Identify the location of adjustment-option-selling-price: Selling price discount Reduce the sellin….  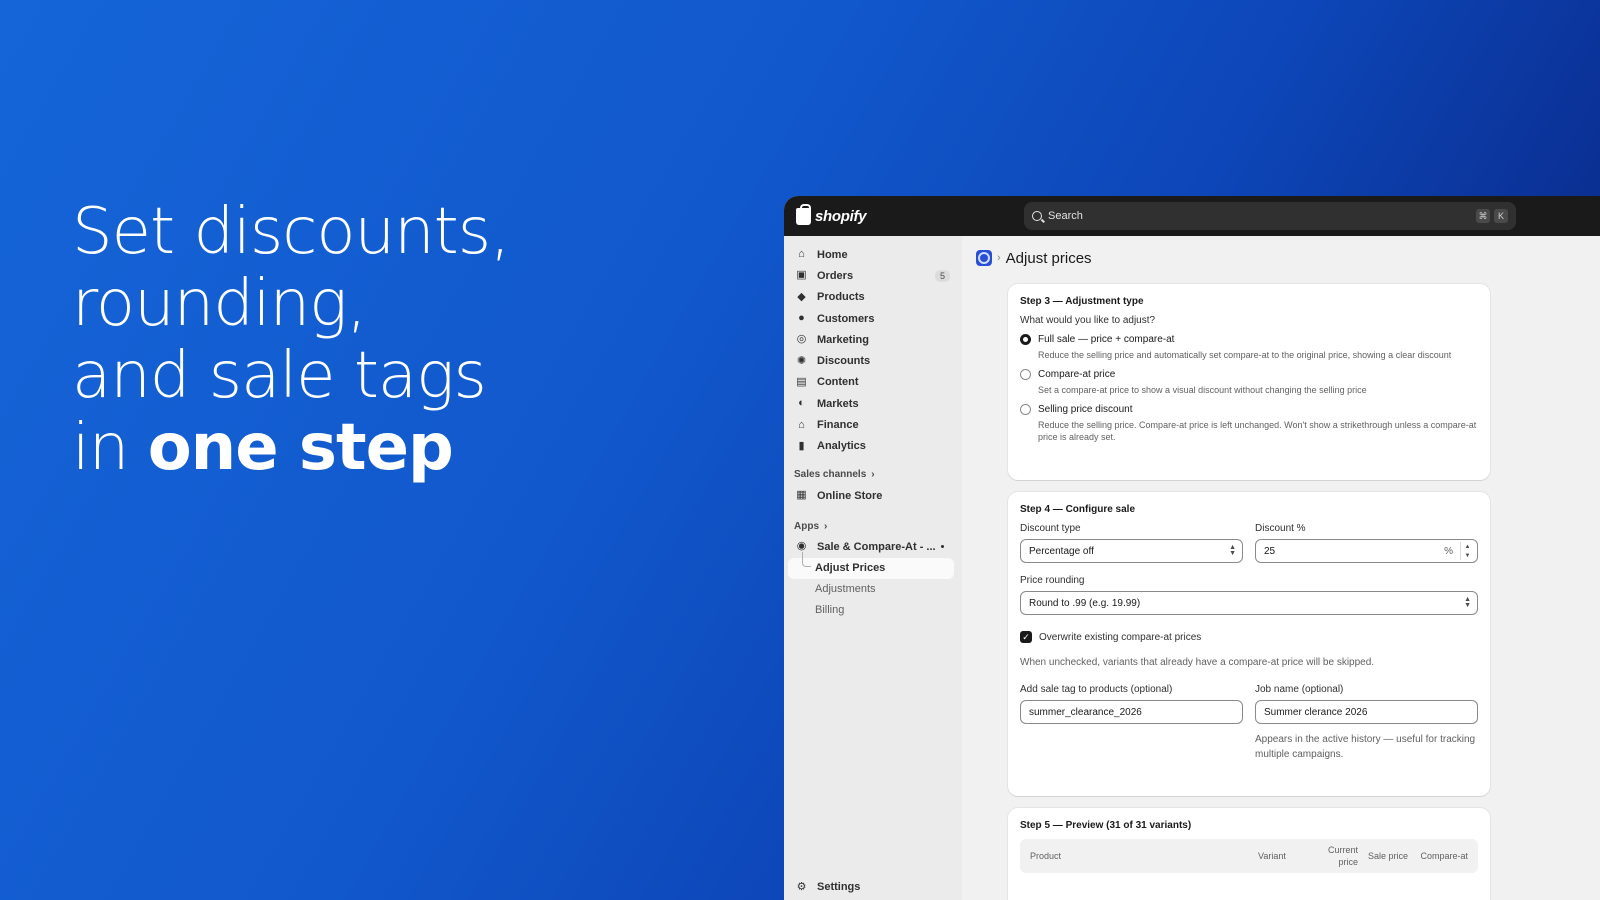
(1249, 423).